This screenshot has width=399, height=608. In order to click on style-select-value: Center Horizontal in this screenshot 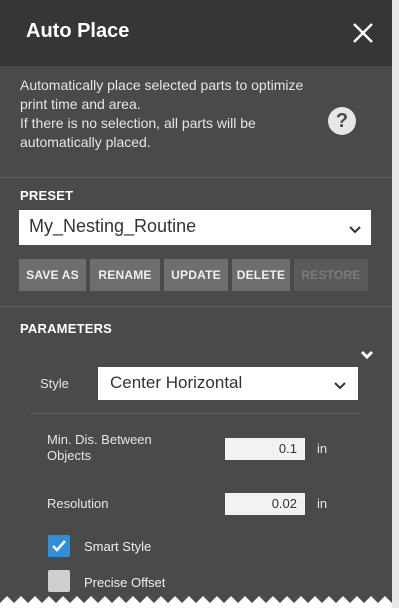, I will do `click(176, 382)`.